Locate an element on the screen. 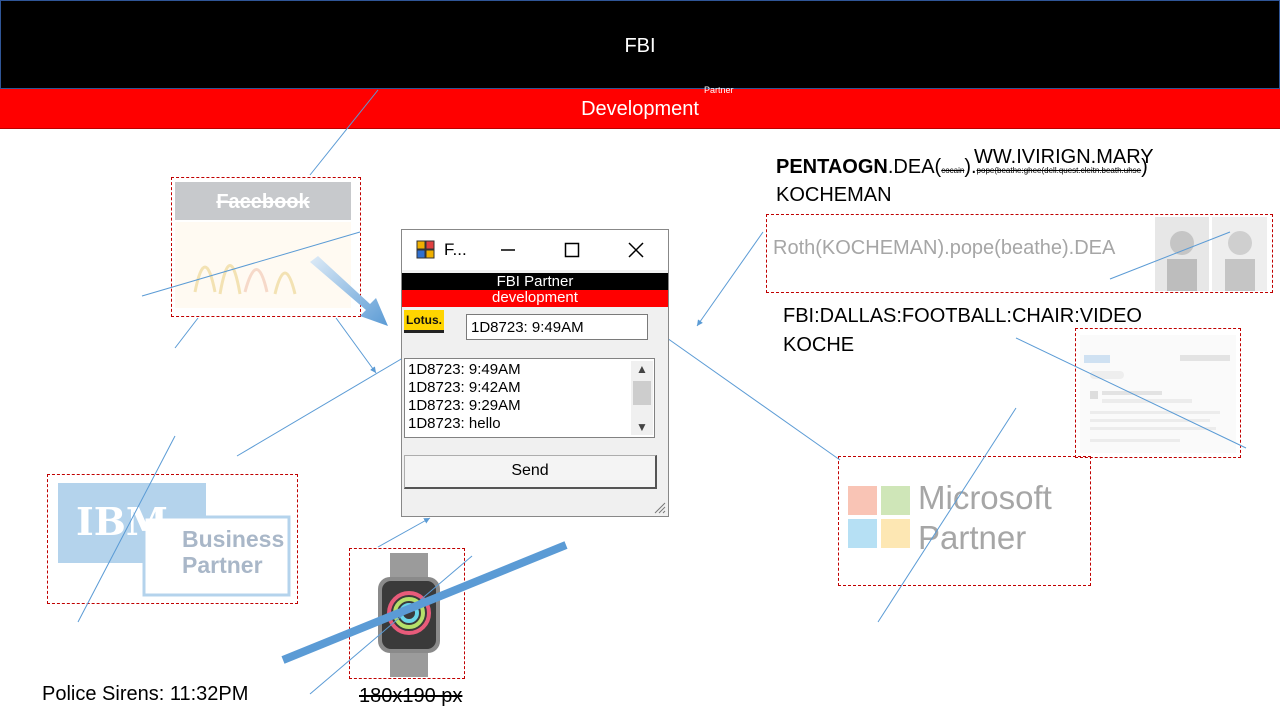  banner-line2: development is located at coordinates (535, 298).